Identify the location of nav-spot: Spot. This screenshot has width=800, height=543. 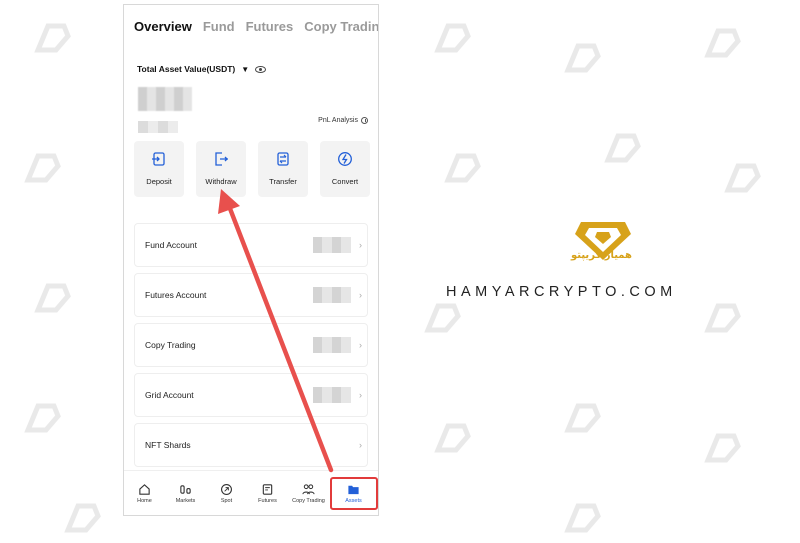
(227, 493).